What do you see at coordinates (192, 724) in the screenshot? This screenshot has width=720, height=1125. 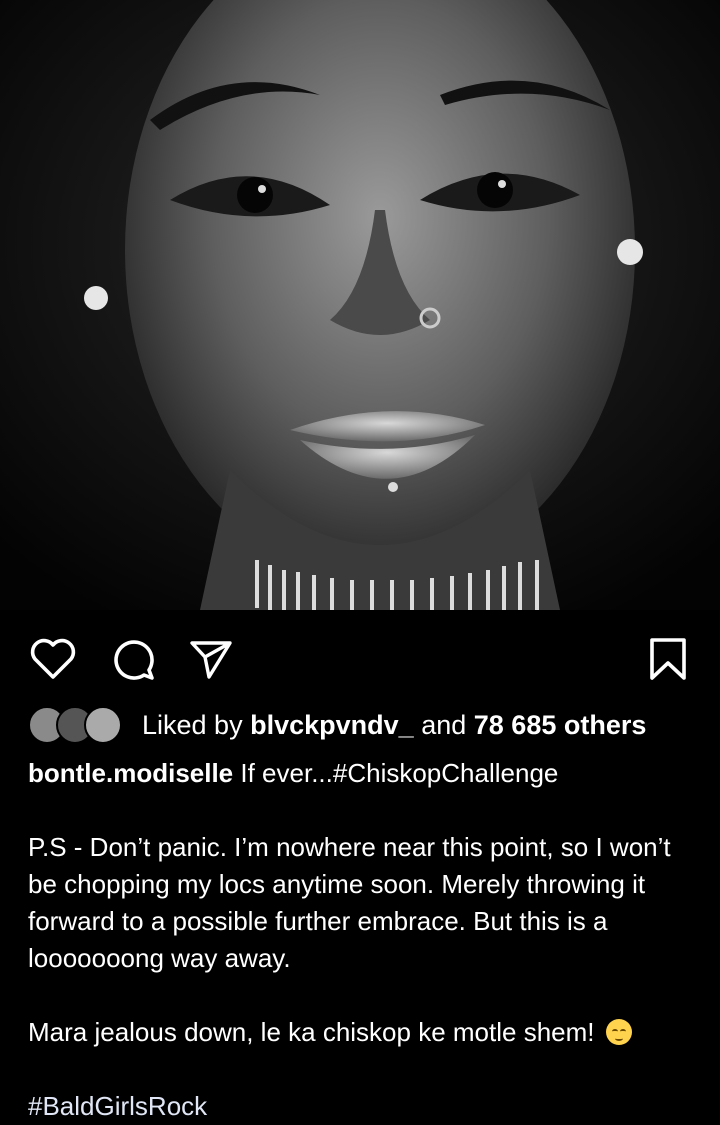 I see `liked-by-prefix: Liked by` at bounding box center [192, 724].